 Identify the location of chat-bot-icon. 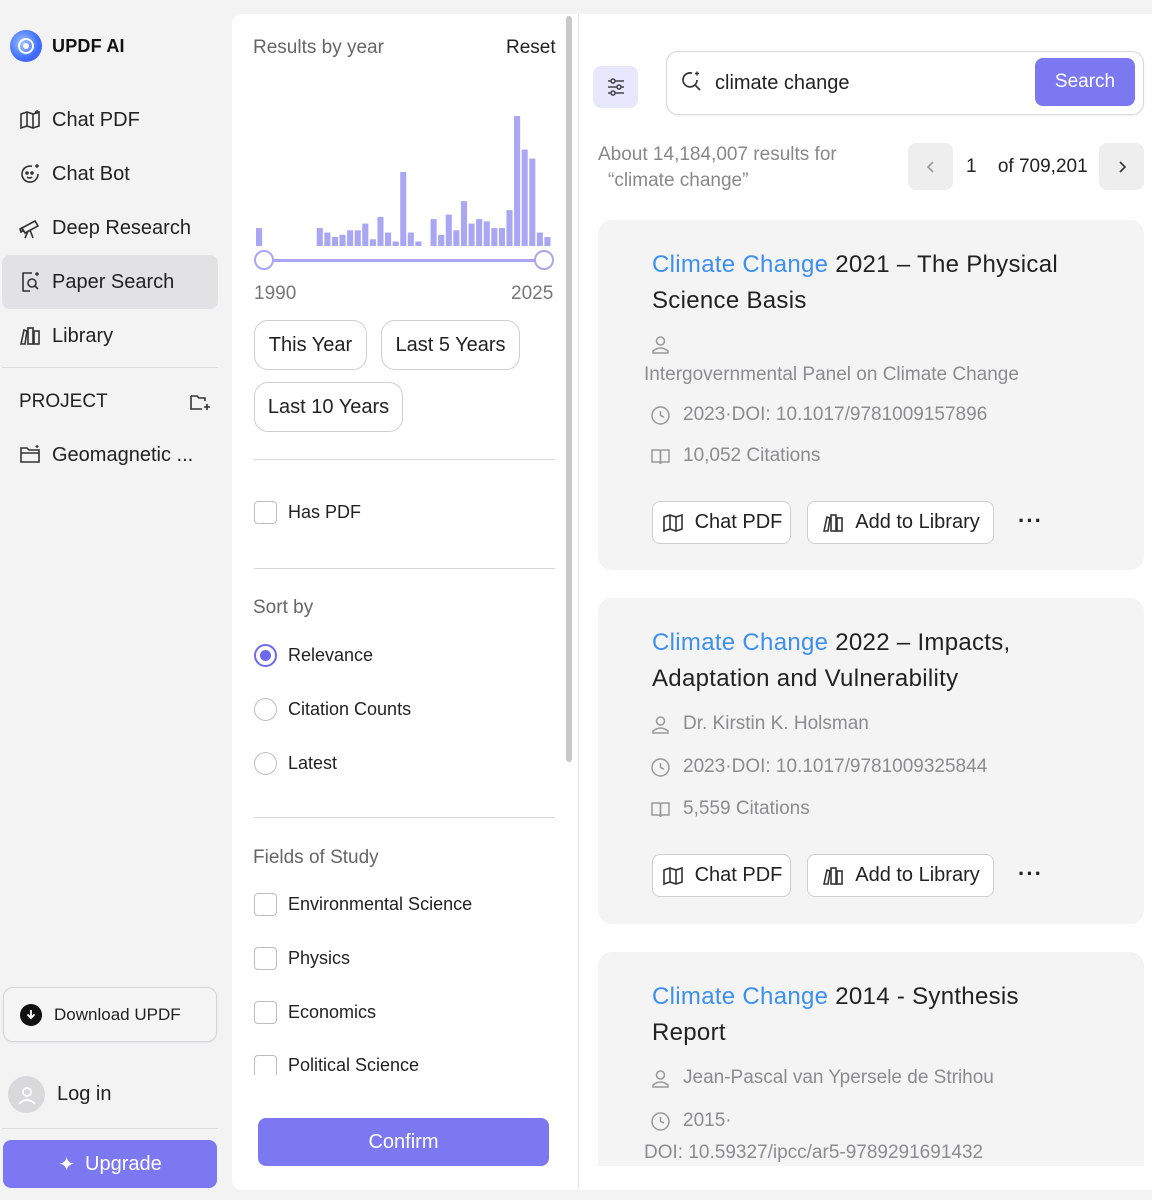
(30, 173).